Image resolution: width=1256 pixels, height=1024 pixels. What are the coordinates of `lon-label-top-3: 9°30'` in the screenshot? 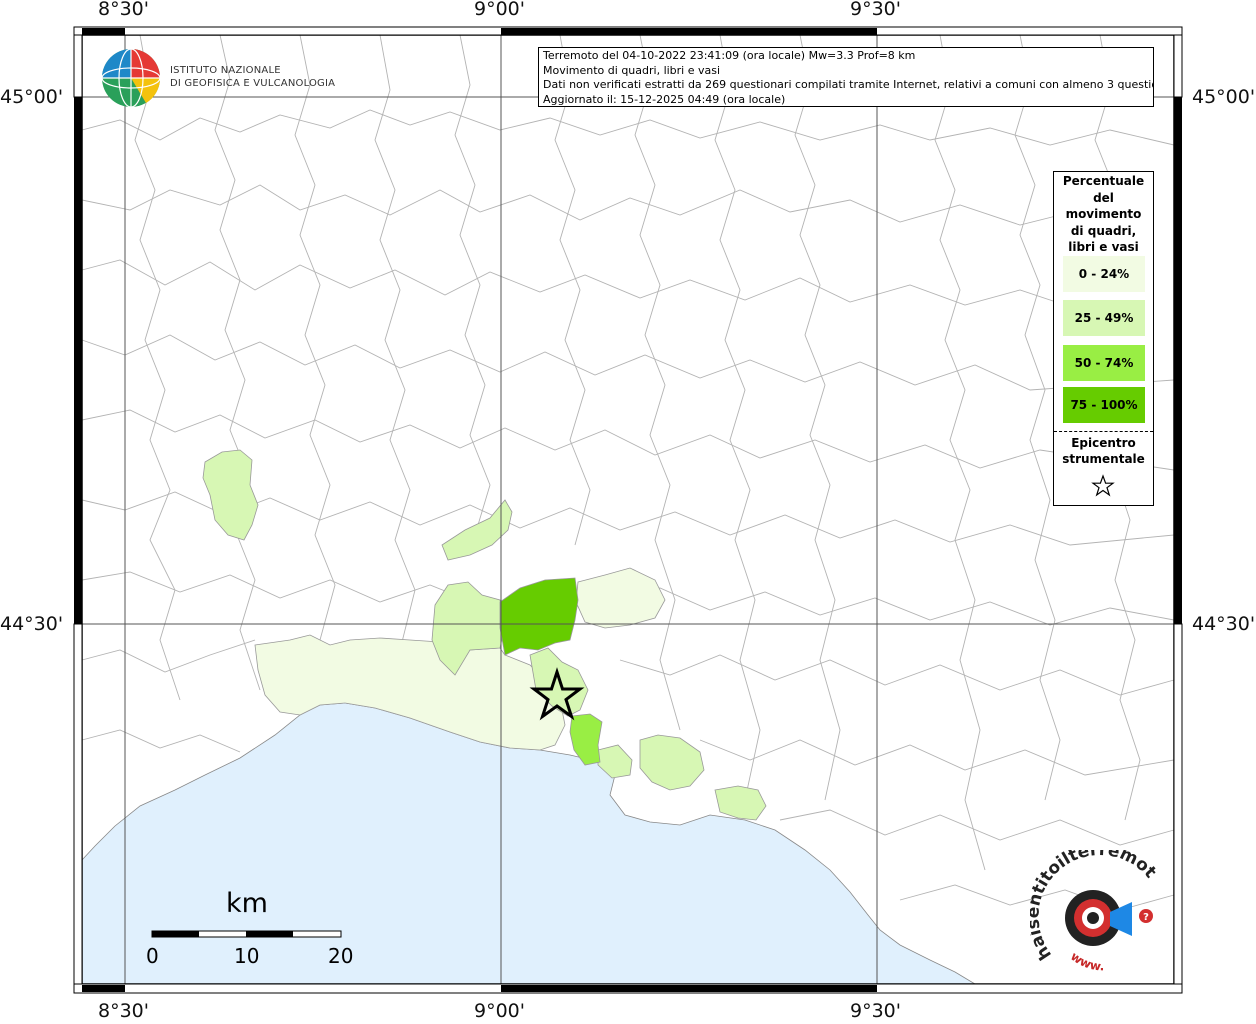 It's located at (875, 10).